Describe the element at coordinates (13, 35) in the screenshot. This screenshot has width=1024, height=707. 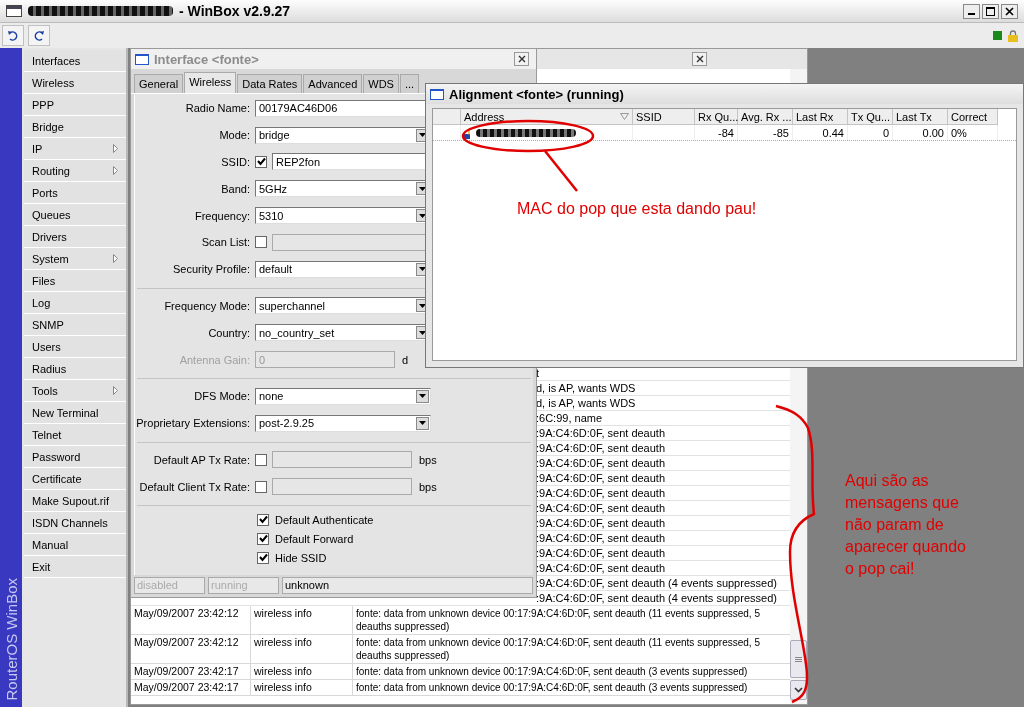
I see `undo-button` at that location.